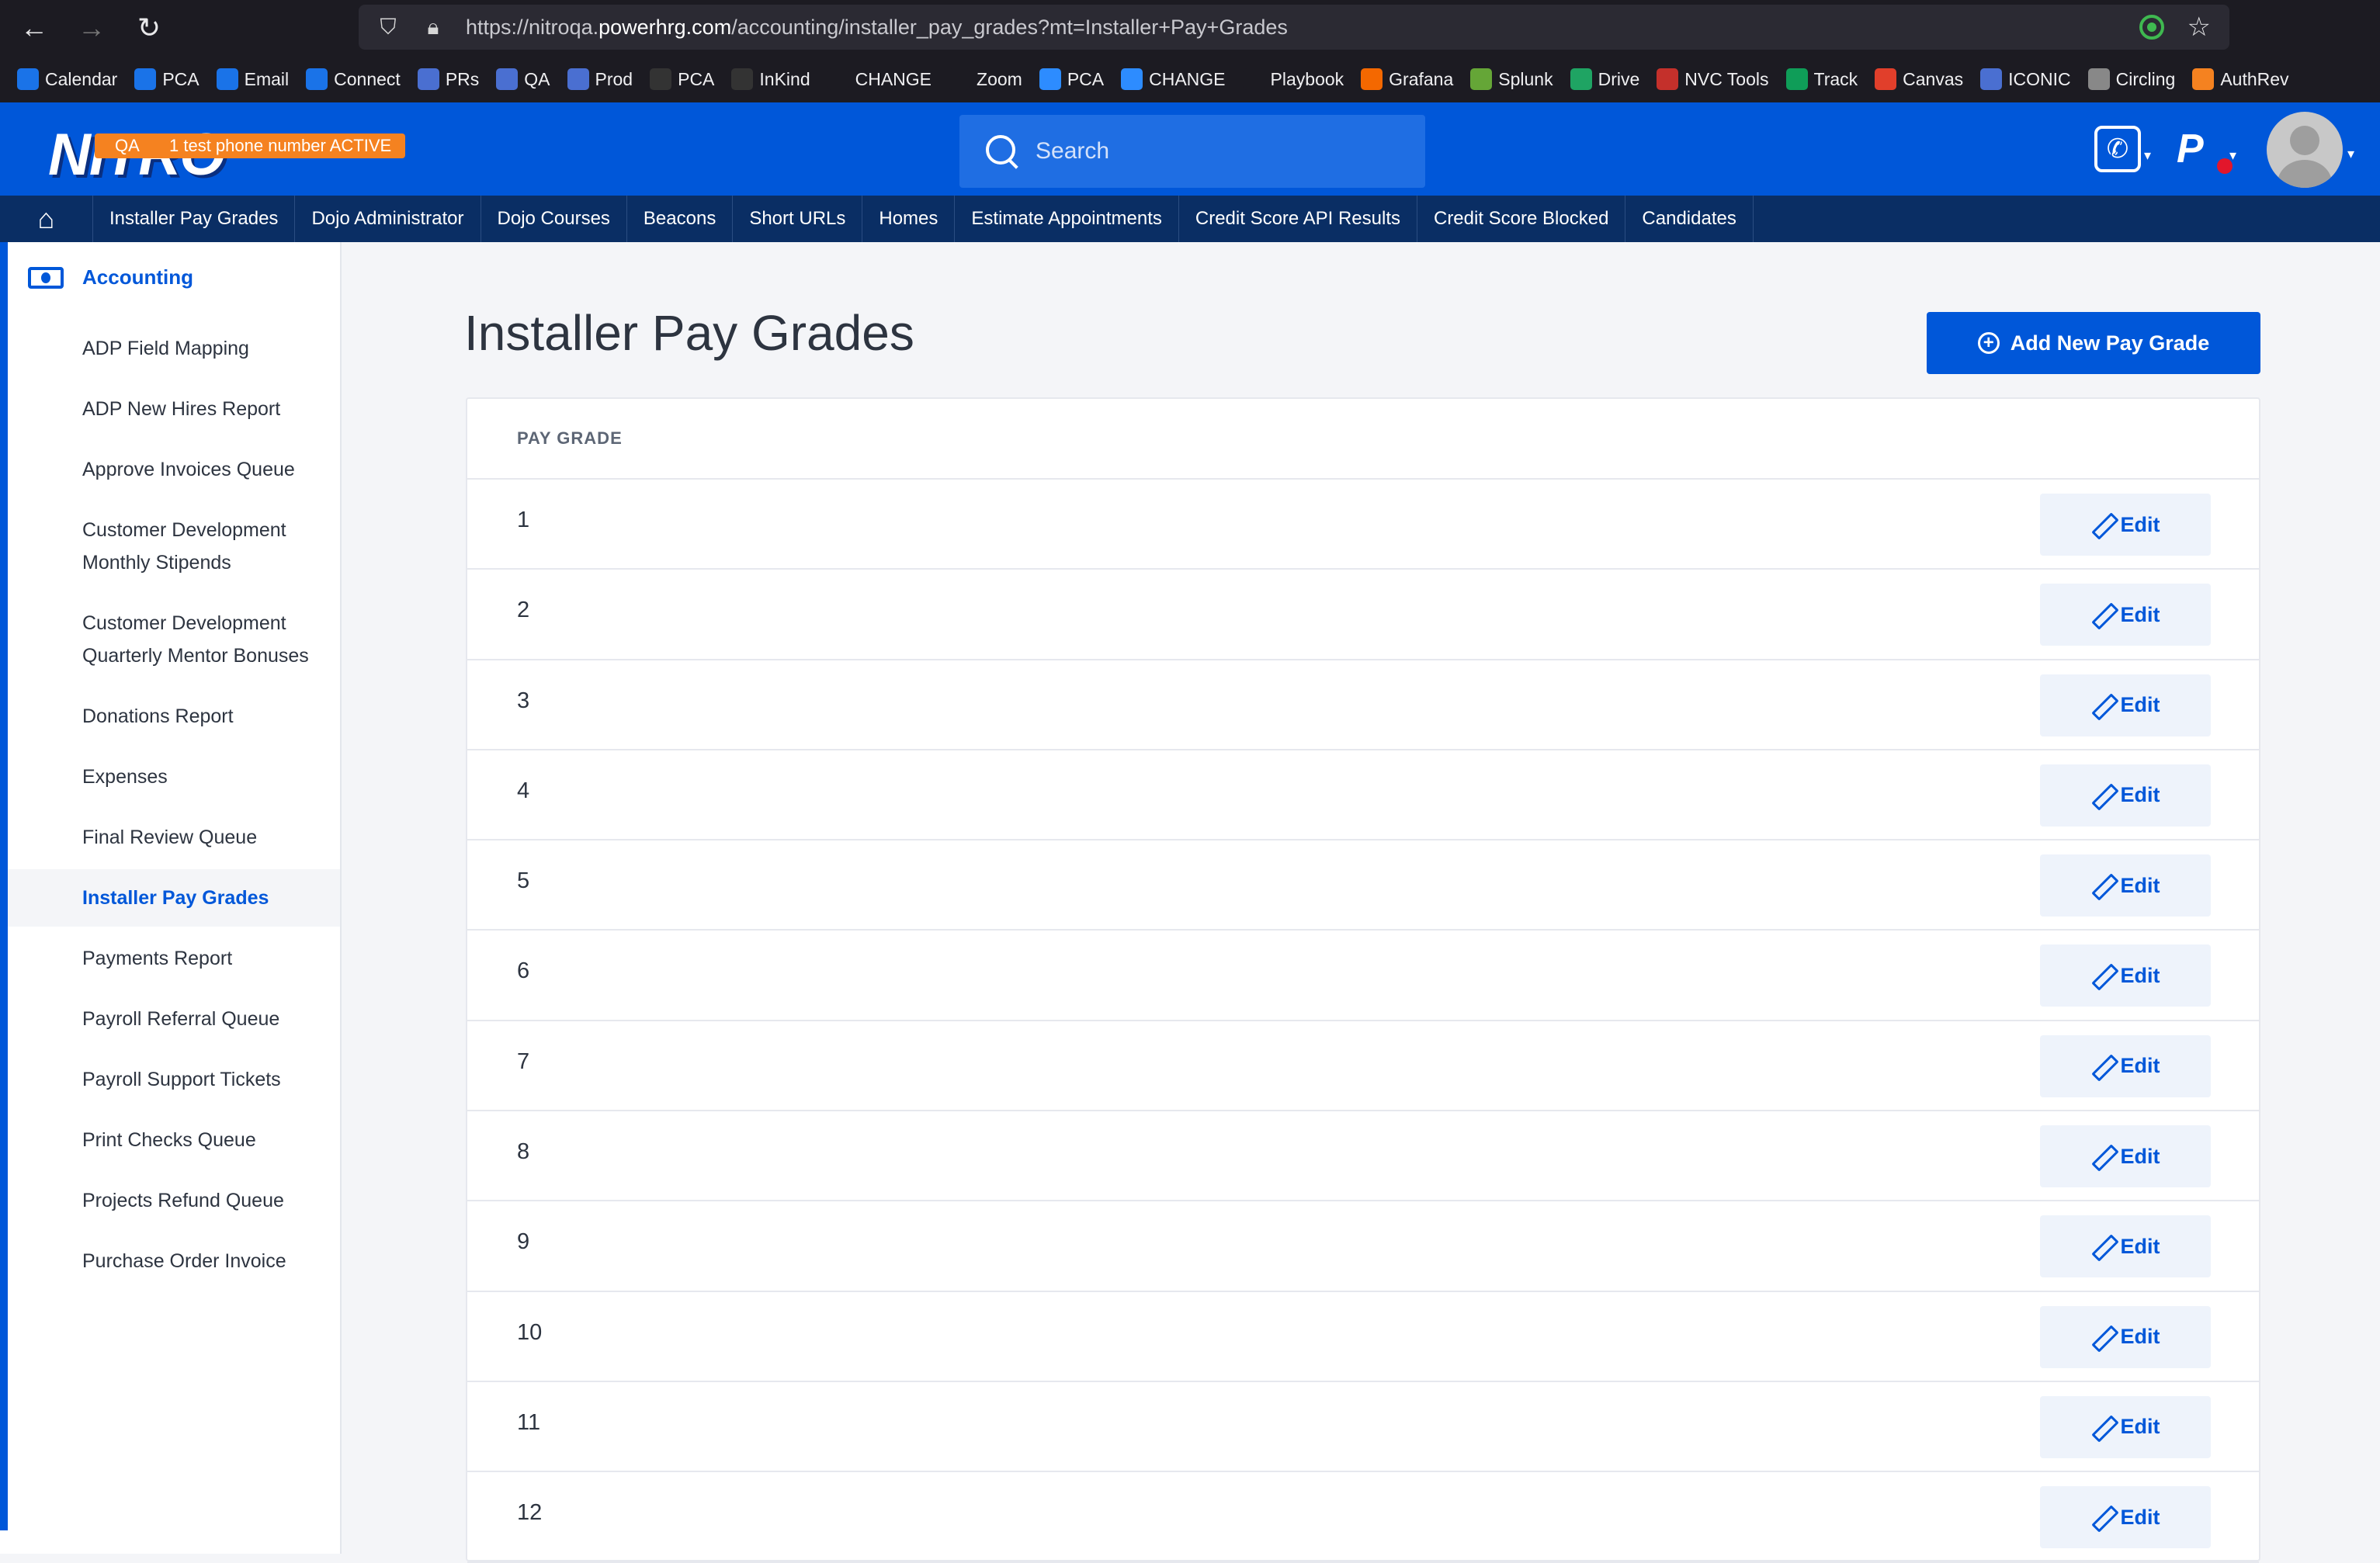 The width and height of the screenshot is (2380, 1563). I want to click on bookmark-label: InKind, so click(784, 78).